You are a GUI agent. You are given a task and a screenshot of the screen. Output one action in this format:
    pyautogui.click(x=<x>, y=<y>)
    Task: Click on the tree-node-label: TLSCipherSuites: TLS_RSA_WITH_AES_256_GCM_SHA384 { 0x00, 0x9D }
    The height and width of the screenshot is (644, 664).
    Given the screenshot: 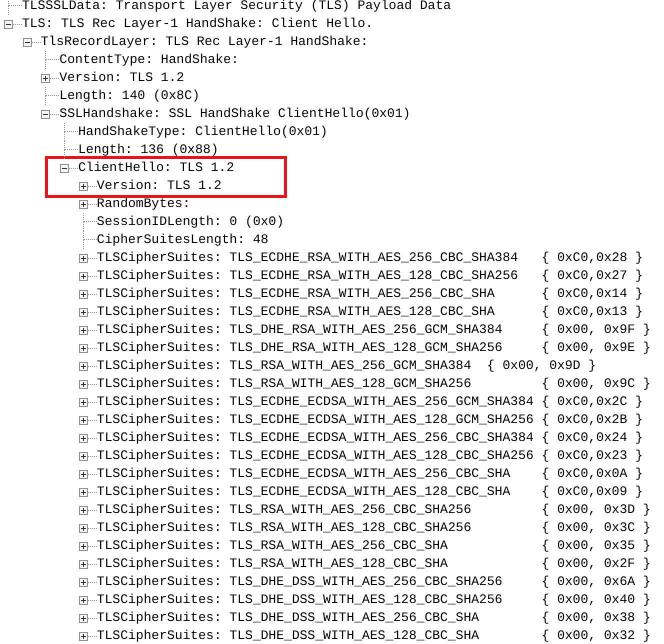 What is the action you would take?
    pyautogui.click(x=346, y=366)
    